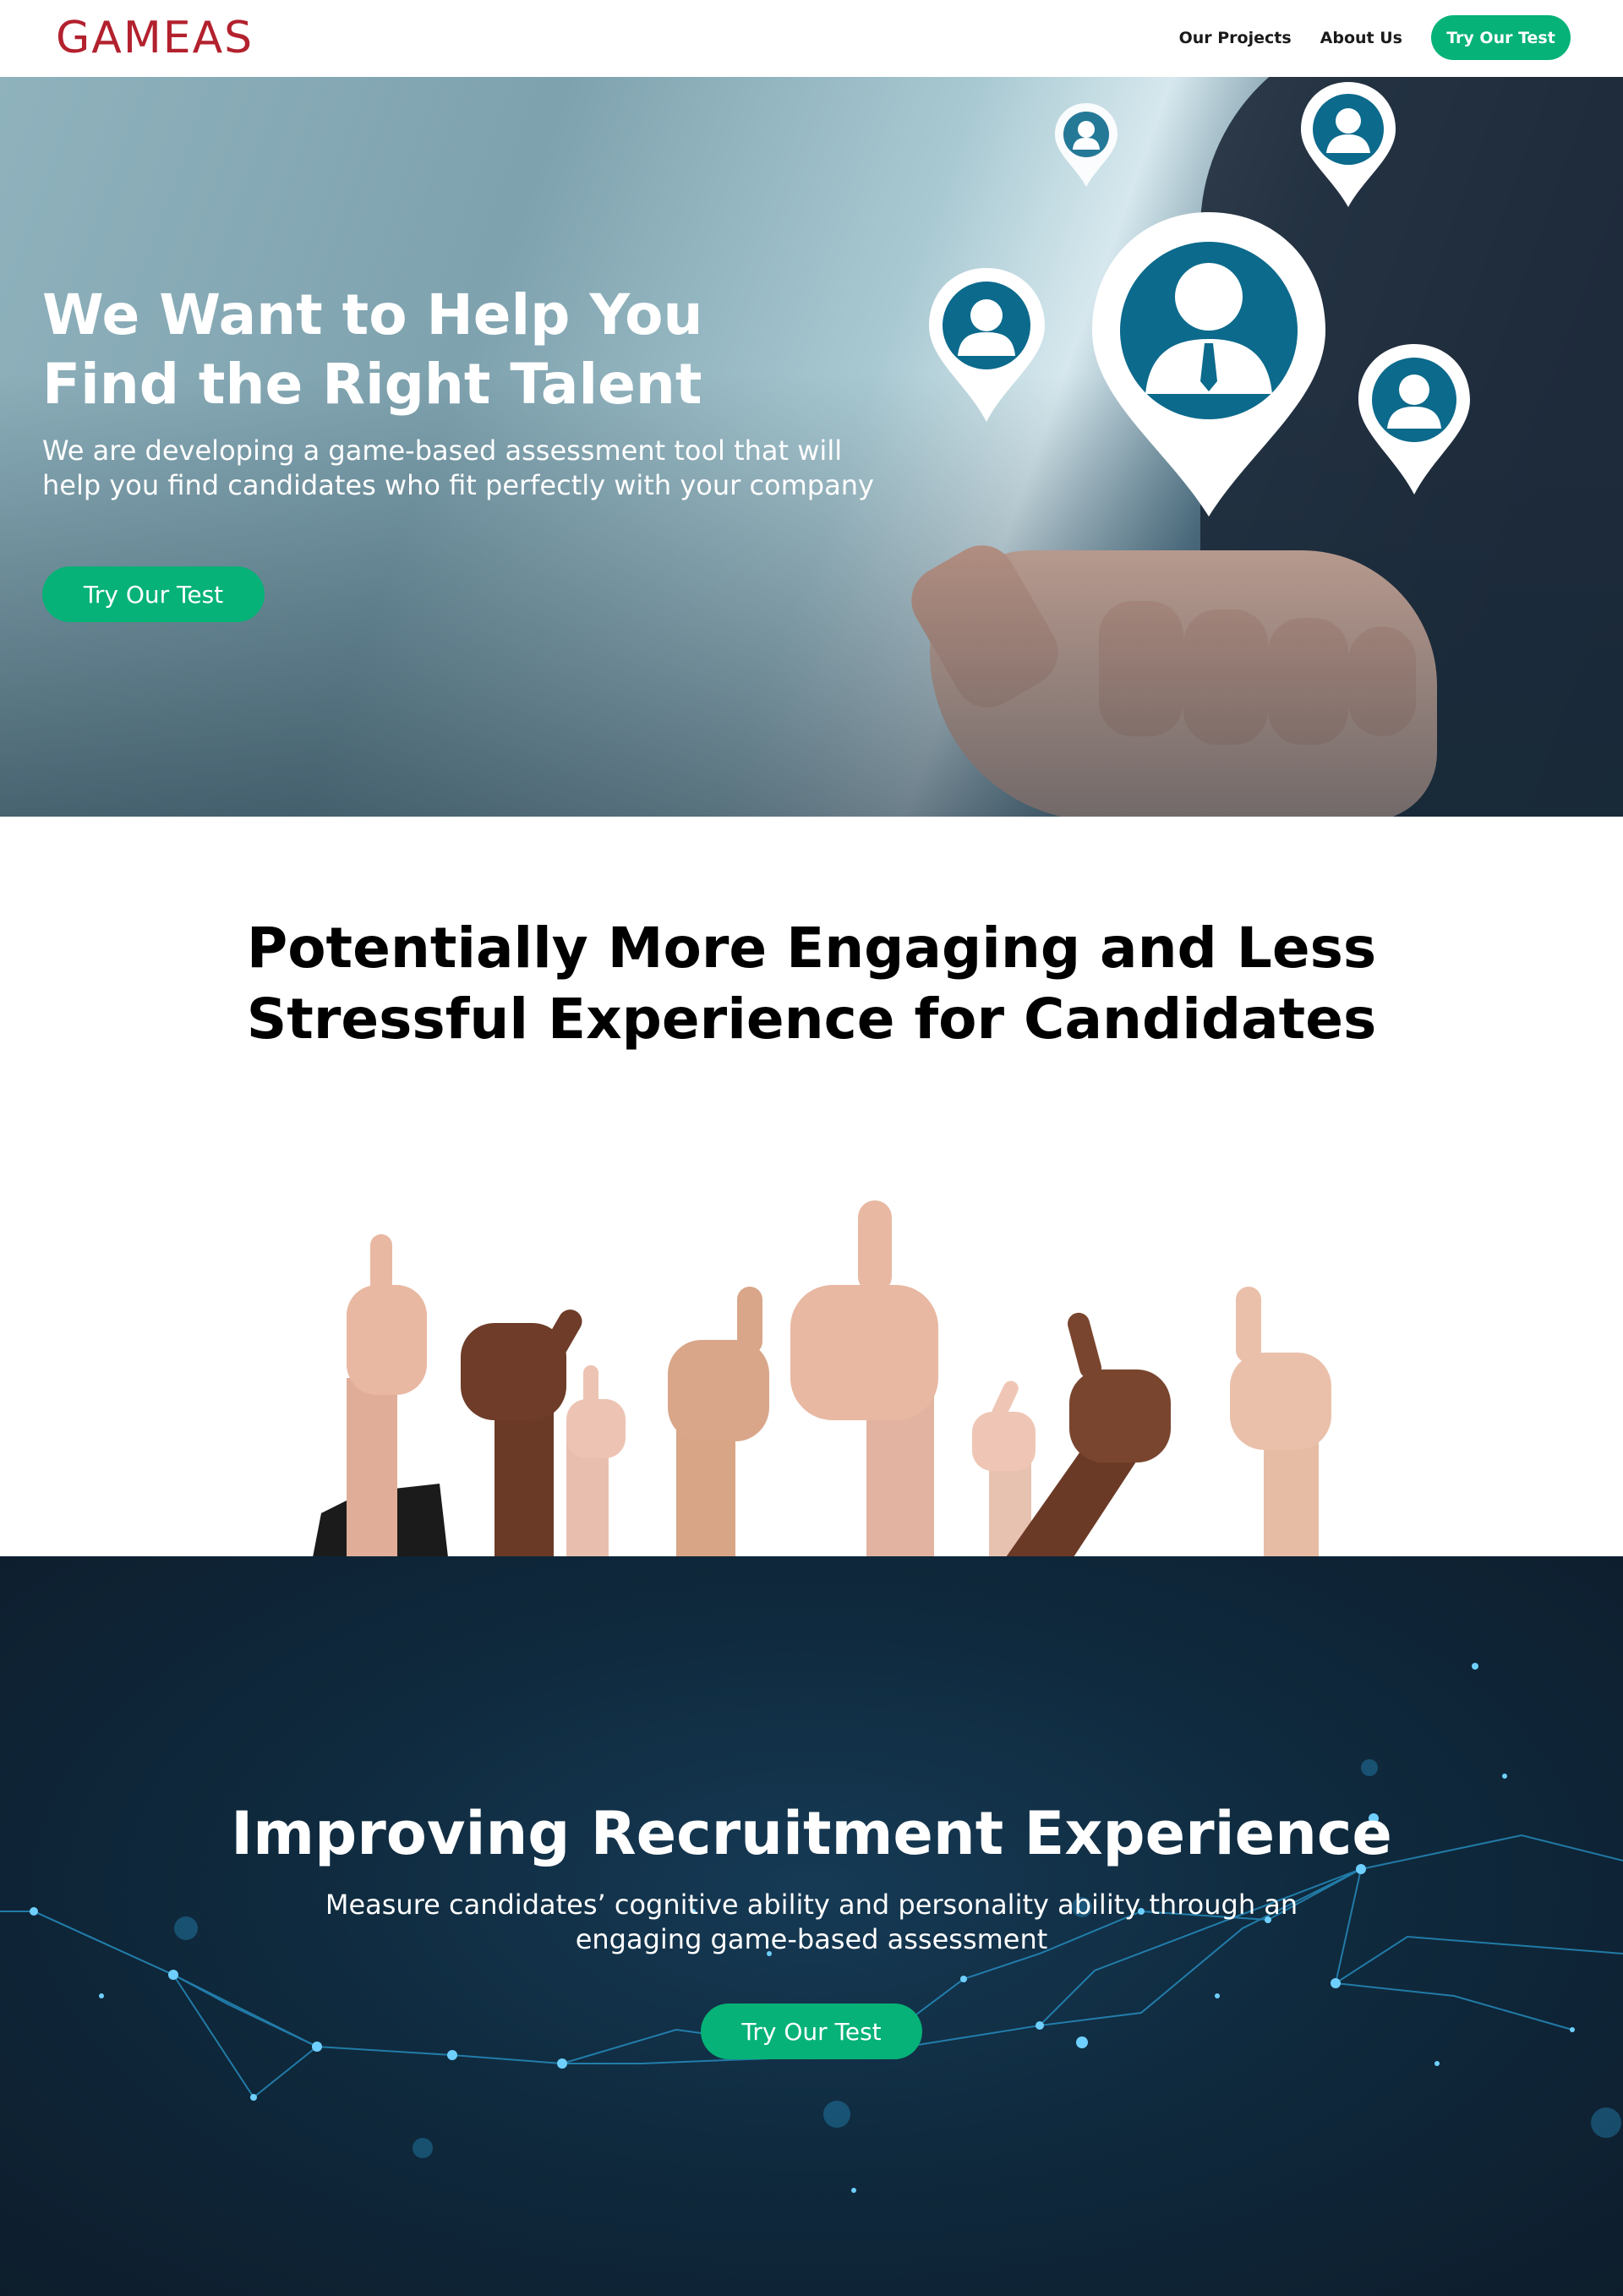  I want to click on large-person-pin-icon, so click(1209, 364).